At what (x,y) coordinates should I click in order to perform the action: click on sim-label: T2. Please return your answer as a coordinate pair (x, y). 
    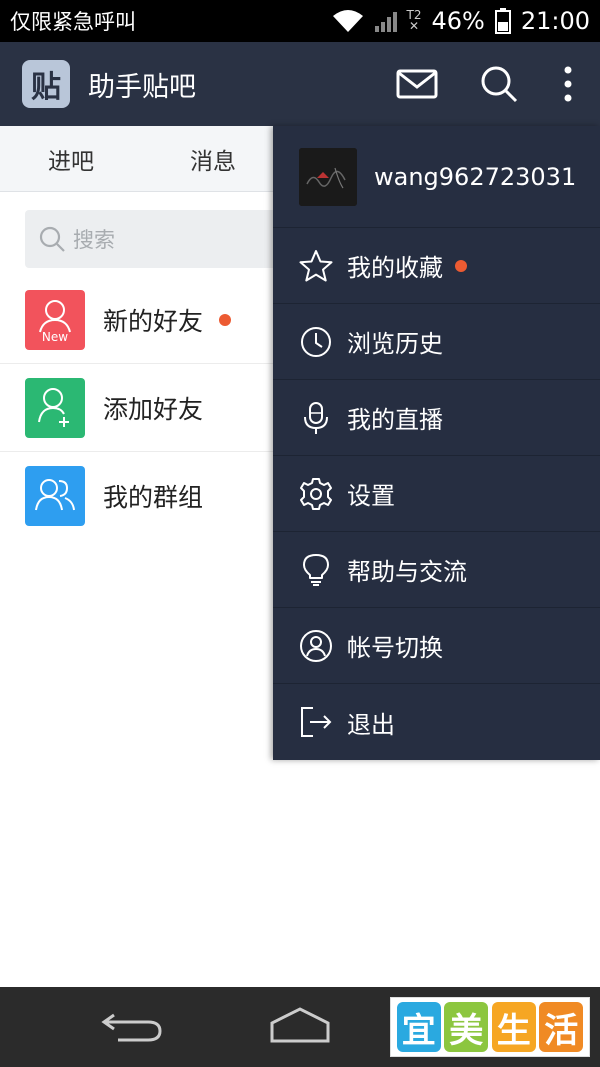
    Looking at the image, I should click on (414, 15).